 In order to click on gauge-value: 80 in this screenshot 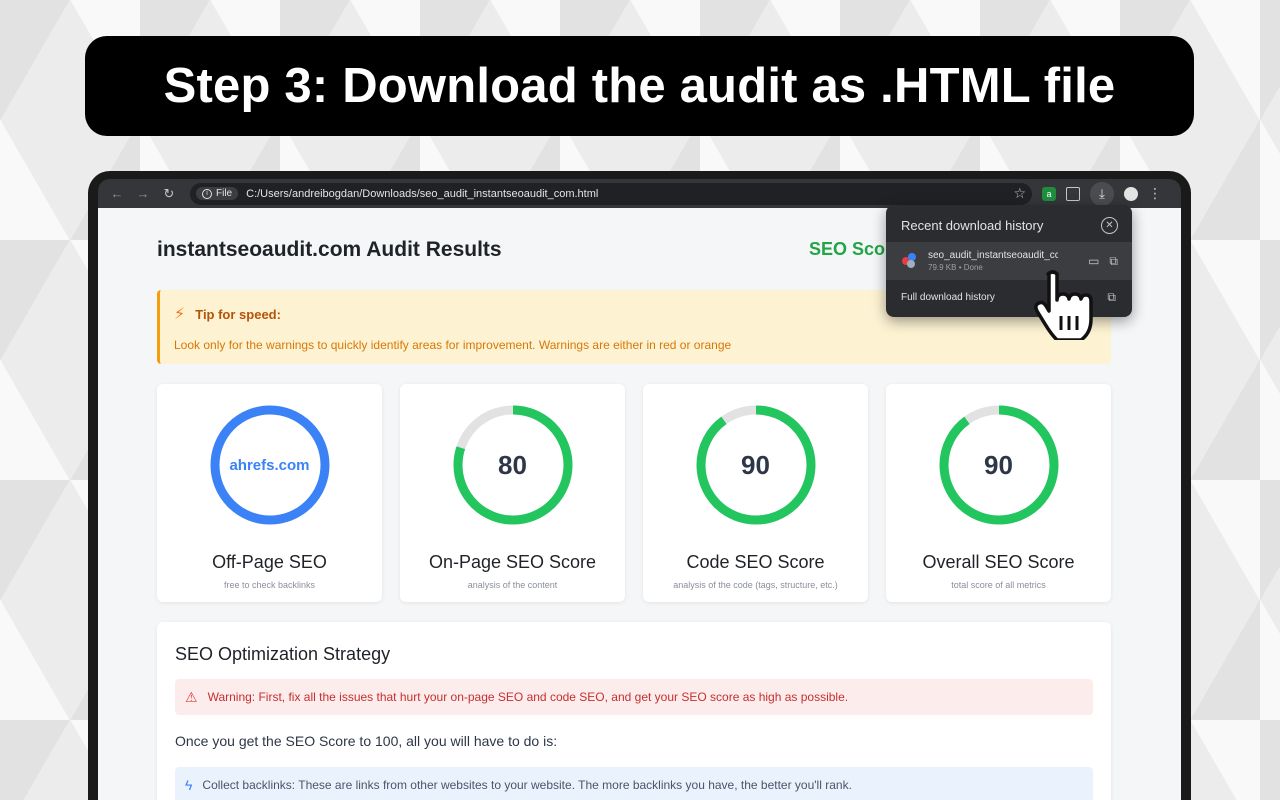, I will do `click(512, 464)`.